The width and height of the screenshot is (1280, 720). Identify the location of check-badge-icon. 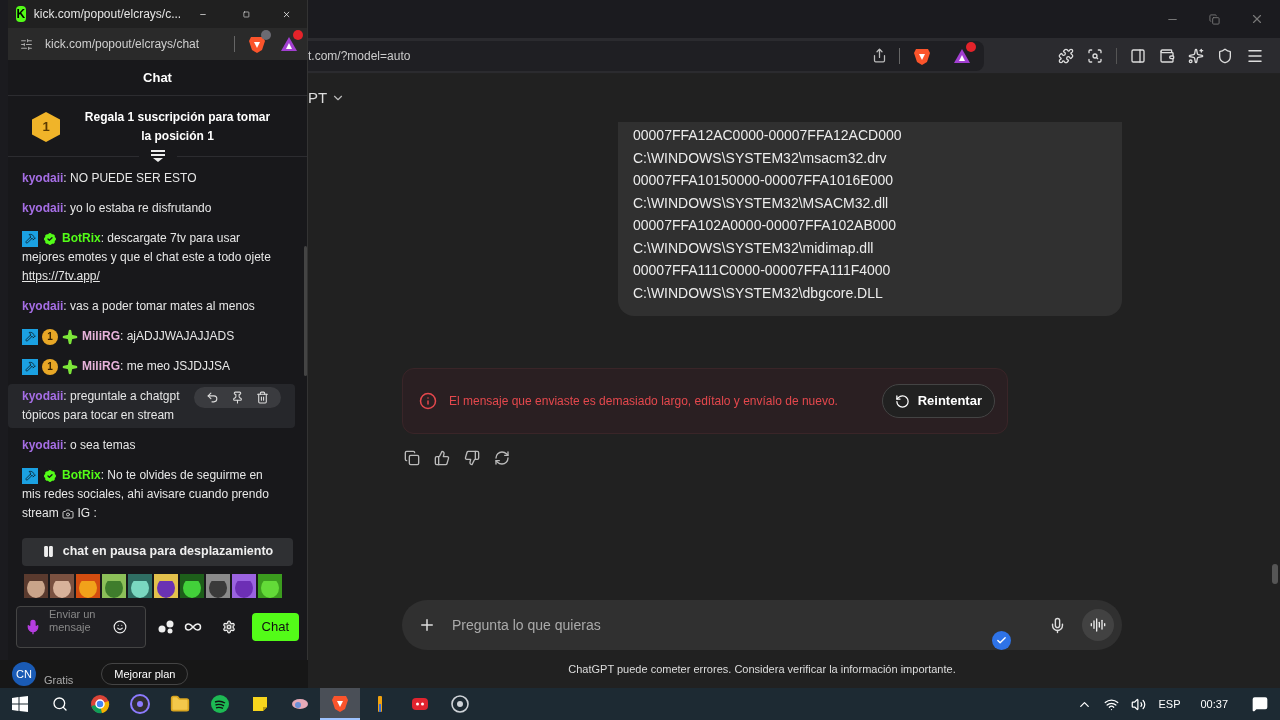
(1001, 640).